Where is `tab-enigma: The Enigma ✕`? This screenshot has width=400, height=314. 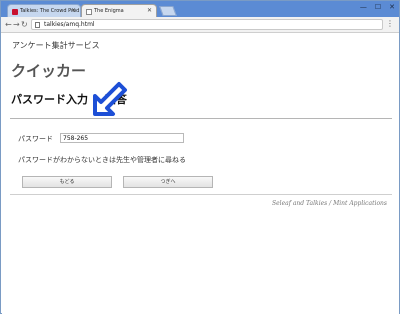
tab-enigma: The Enigma ✕ is located at coordinates (119, 11).